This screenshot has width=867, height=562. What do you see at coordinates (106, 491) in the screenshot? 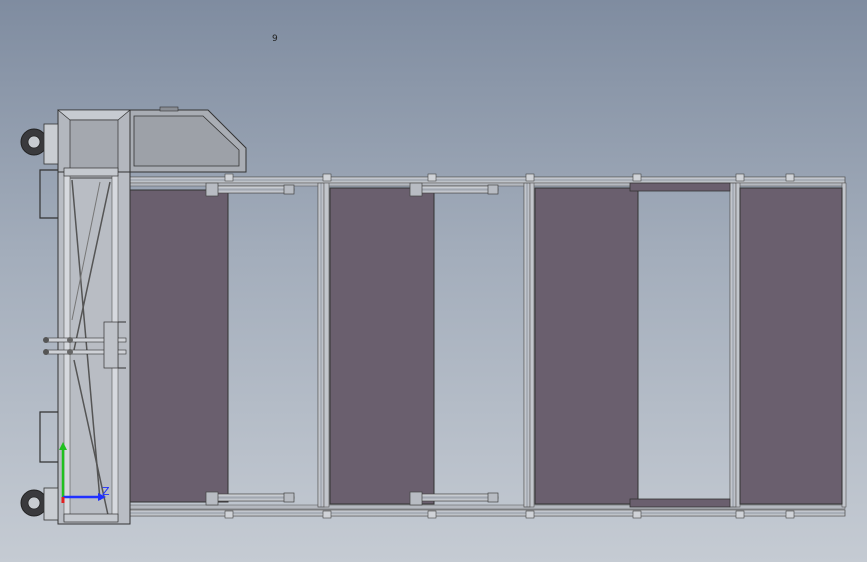
I see `triad-z-label: Z` at bounding box center [106, 491].